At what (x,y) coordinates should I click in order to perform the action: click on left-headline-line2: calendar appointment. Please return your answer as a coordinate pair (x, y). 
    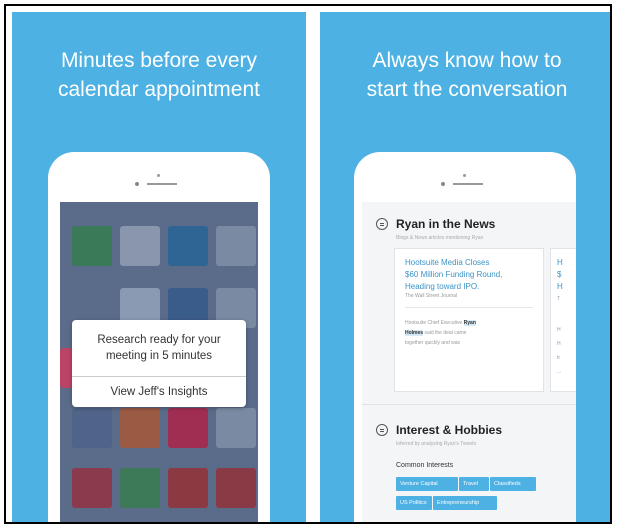
    Looking at the image, I should click on (159, 89).